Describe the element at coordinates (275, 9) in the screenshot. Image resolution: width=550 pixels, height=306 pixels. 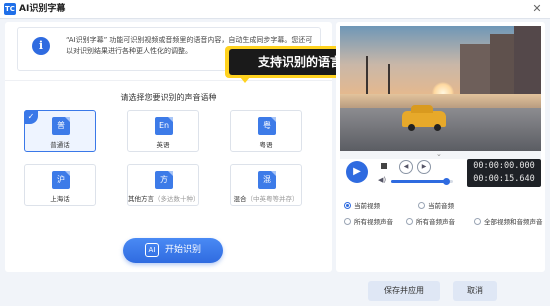
I see `title-bar: TC AI识别字幕 ✕` at that location.